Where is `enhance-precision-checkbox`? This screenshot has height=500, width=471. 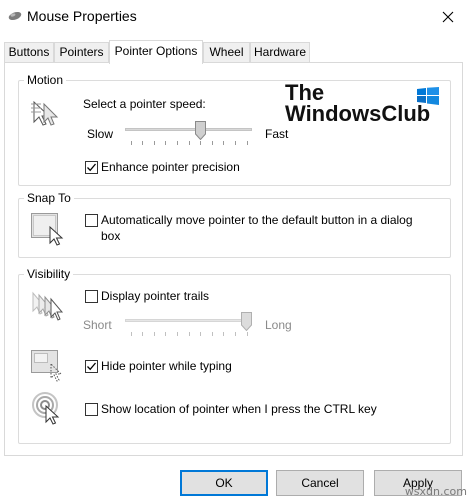 enhance-precision-checkbox is located at coordinates (91, 167).